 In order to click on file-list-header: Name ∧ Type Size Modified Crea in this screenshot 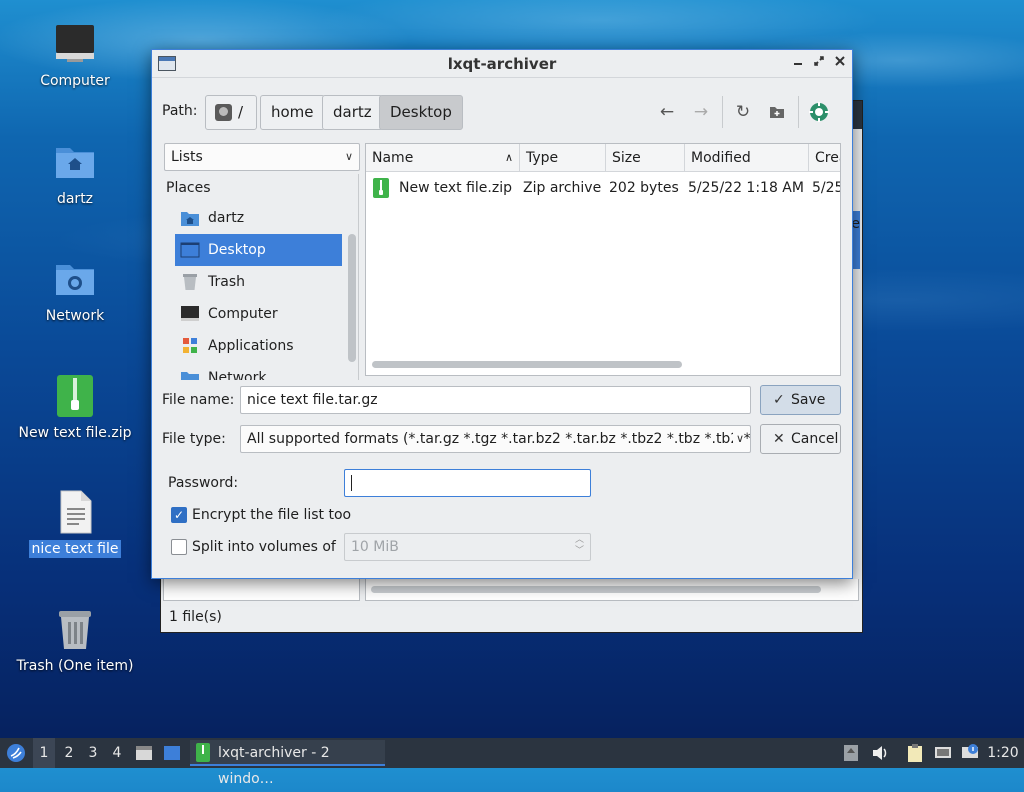, I will do `click(603, 158)`.